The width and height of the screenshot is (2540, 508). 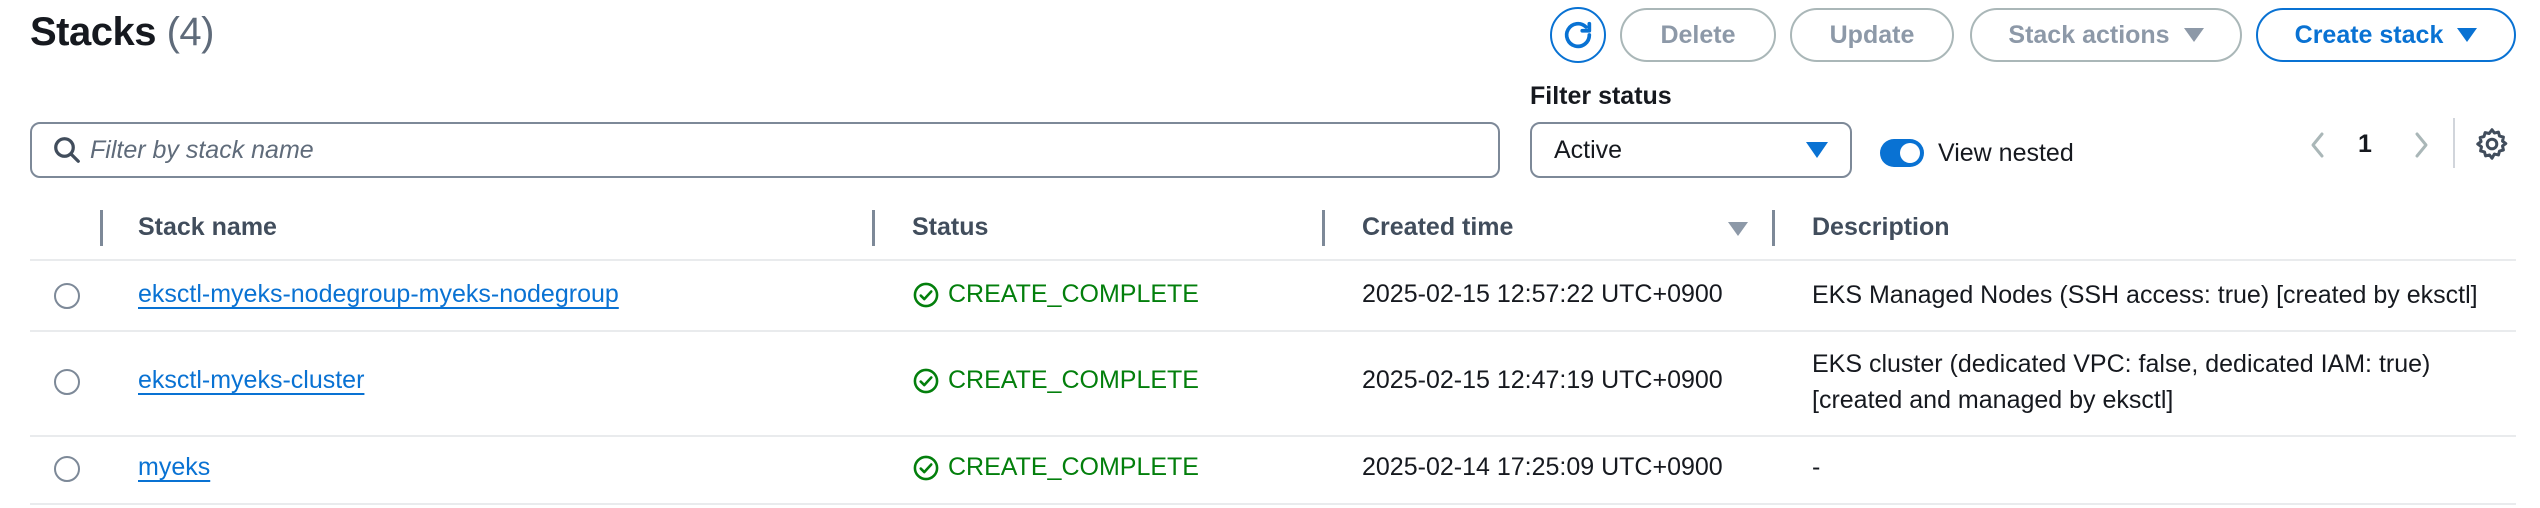 I want to click on stack-name-link: eksctl-myeks-nodegroup-myeks-nodegroup, so click(x=378, y=294).